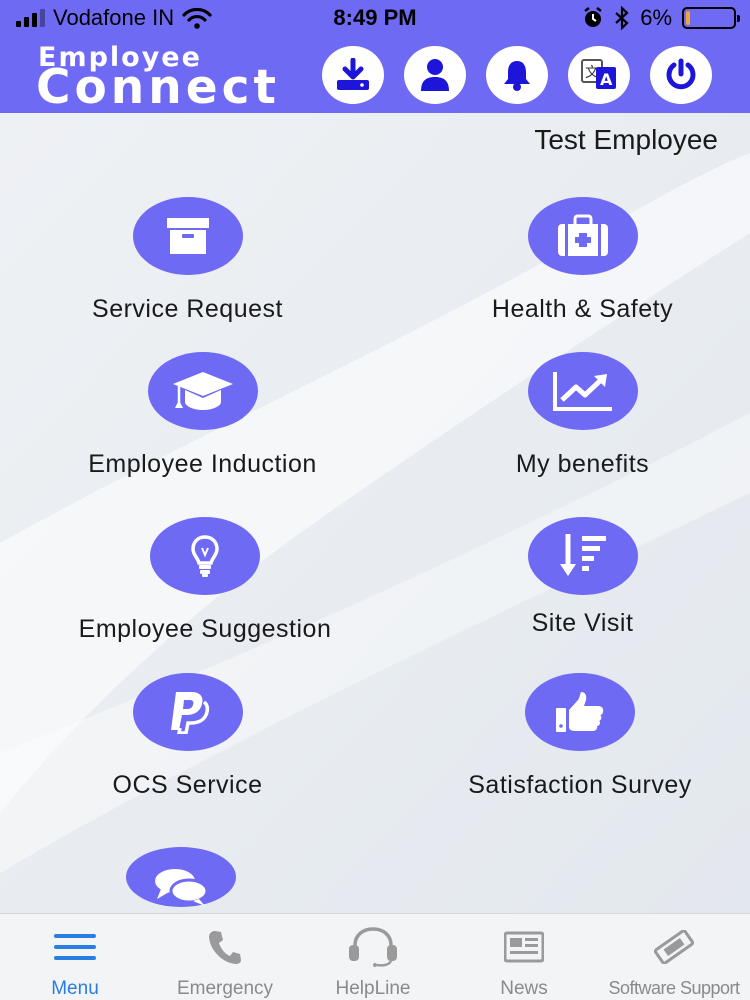  I want to click on download-icon, so click(353, 74).